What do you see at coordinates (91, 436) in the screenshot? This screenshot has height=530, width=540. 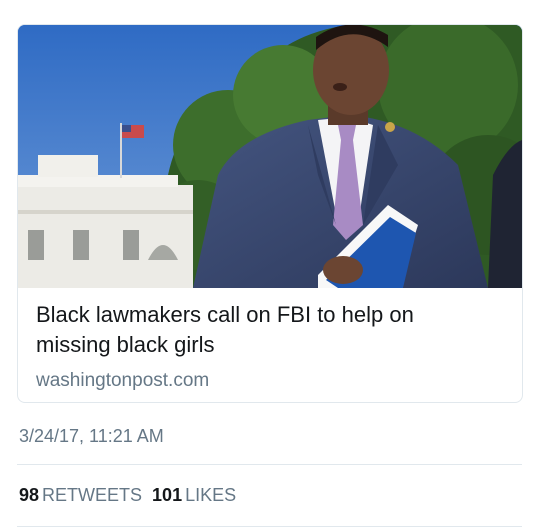 I see `tweet-timestamp: 3/24/17, 11:21 AM` at bounding box center [91, 436].